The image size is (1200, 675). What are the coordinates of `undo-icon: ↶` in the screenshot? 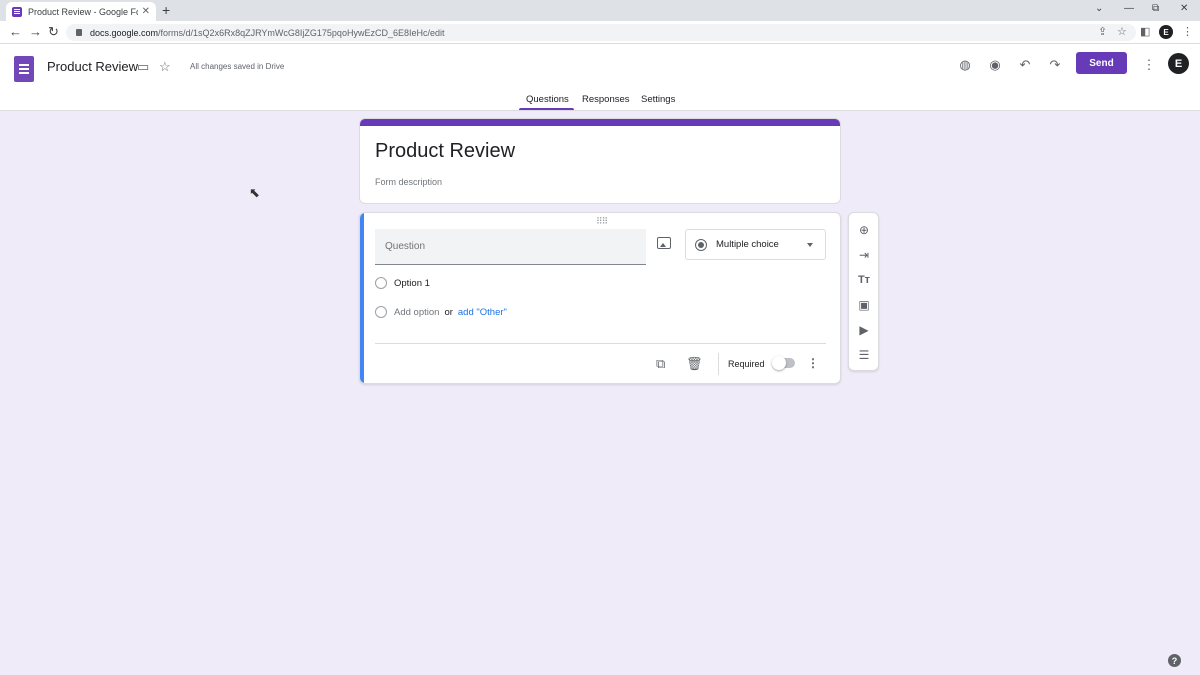 It's located at (1025, 65).